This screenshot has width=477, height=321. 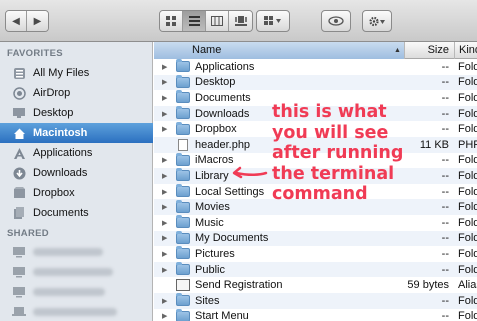 I want to click on sidebar-item-all-my-files: All My Files, so click(x=76, y=73).